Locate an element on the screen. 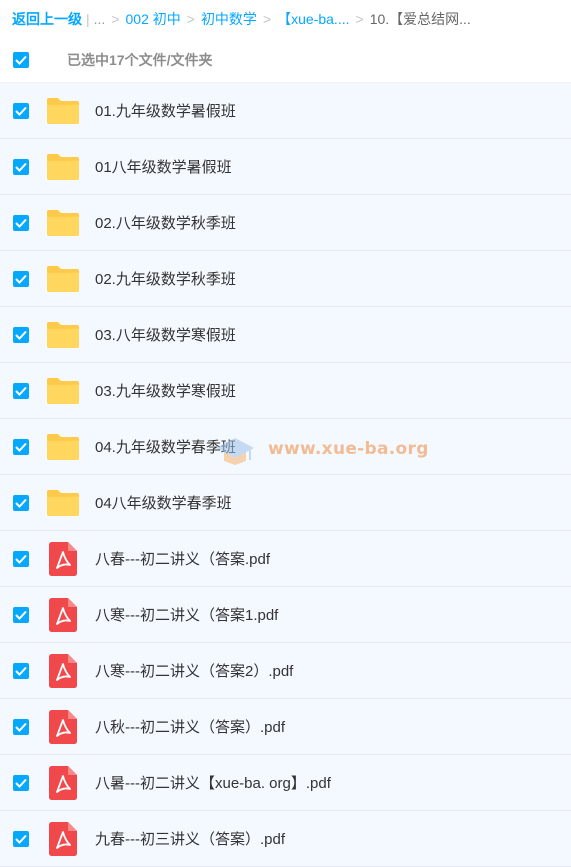  file-name: 九春---初三讲义（答案）.pdf is located at coordinates (190, 838).